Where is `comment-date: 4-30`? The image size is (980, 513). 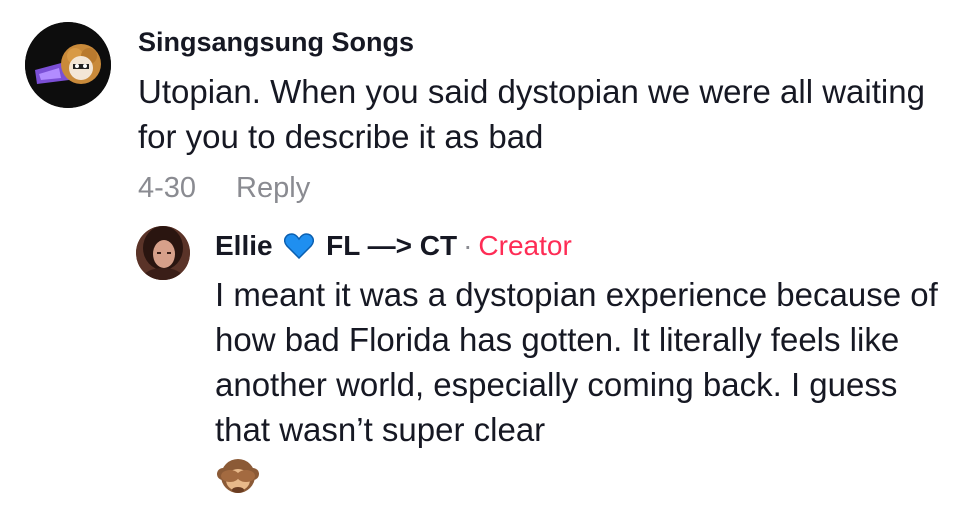 comment-date: 4-30 is located at coordinates (167, 188).